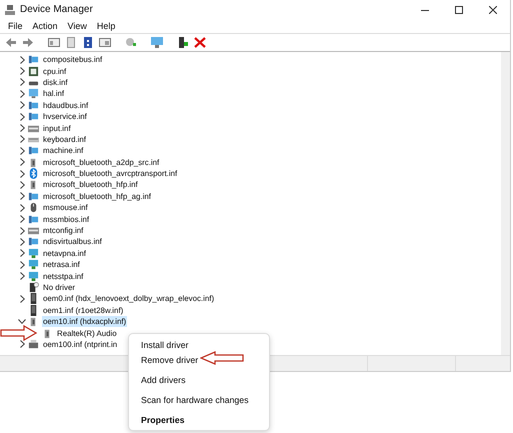  Describe the element at coordinates (88, 42) in the screenshot. I see `help-icon` at that location.